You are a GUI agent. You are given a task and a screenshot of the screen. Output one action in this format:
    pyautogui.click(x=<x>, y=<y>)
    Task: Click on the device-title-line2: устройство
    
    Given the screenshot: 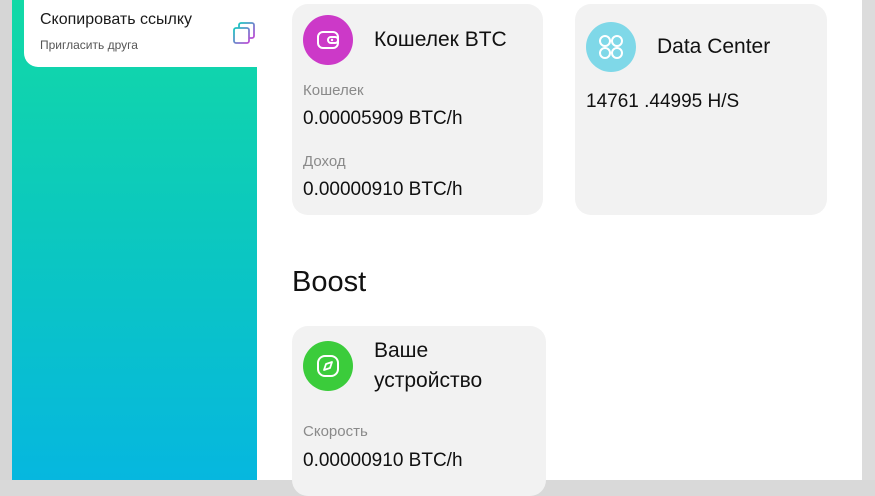 What is the action you would take?
    pyautogui.click(x=428, y=380)
    